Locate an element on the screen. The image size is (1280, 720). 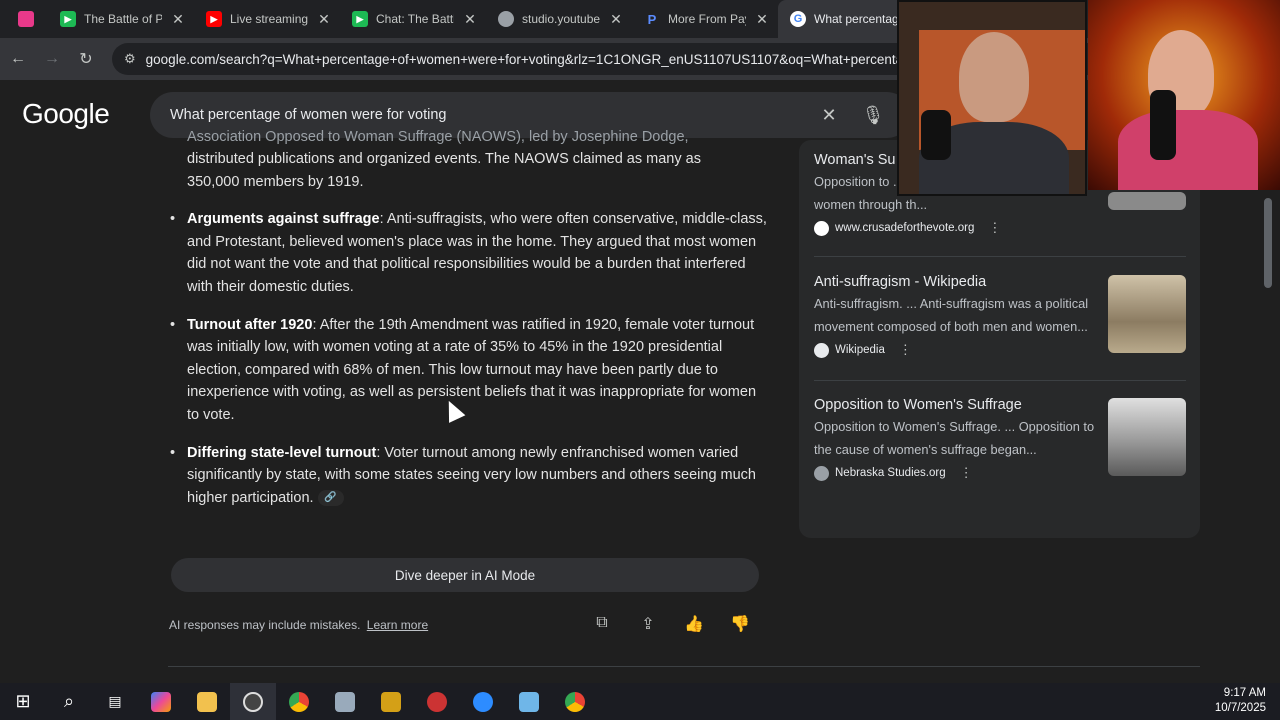
task-view-icon: ▤ is located at coordinates (115, 701).